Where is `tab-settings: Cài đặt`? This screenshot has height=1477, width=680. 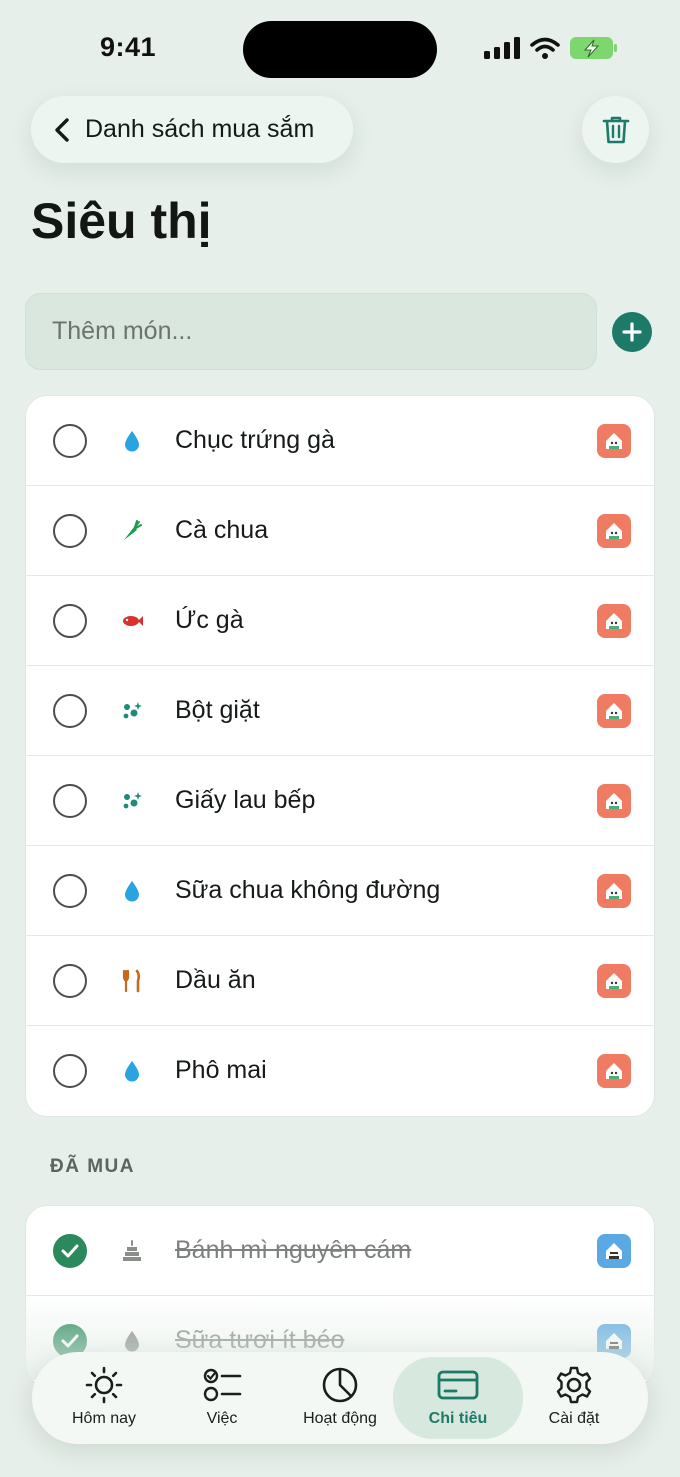
tab-settings: Cài đặt is located at coordinates (574, 1398).